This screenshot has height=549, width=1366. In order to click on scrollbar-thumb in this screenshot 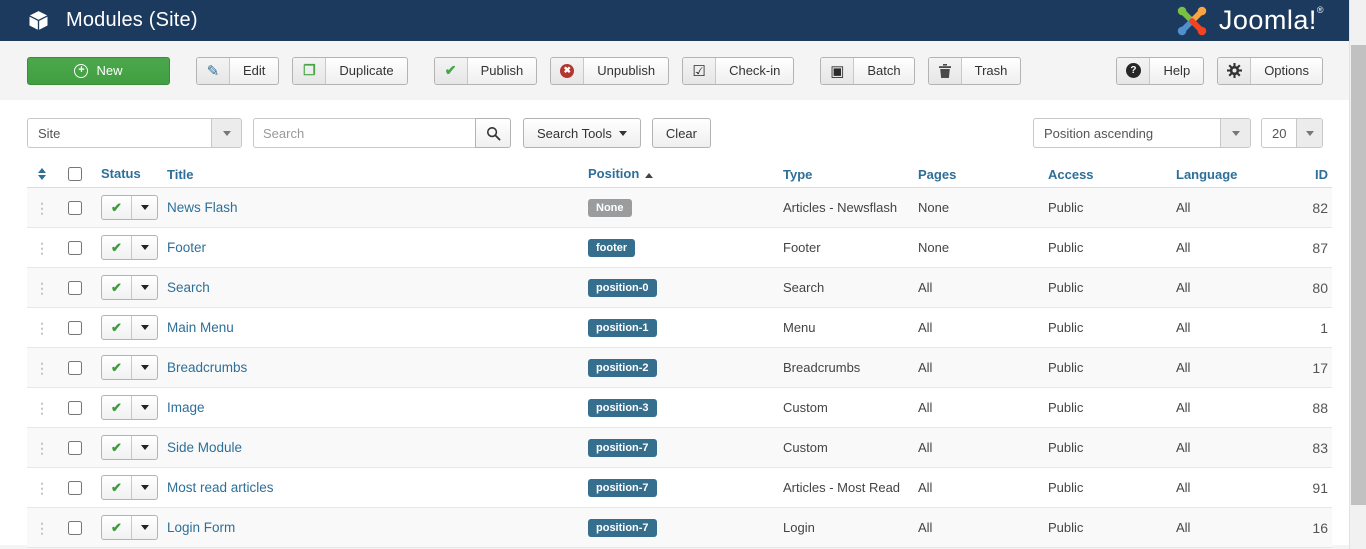, I will do `click(1358, 275)`.